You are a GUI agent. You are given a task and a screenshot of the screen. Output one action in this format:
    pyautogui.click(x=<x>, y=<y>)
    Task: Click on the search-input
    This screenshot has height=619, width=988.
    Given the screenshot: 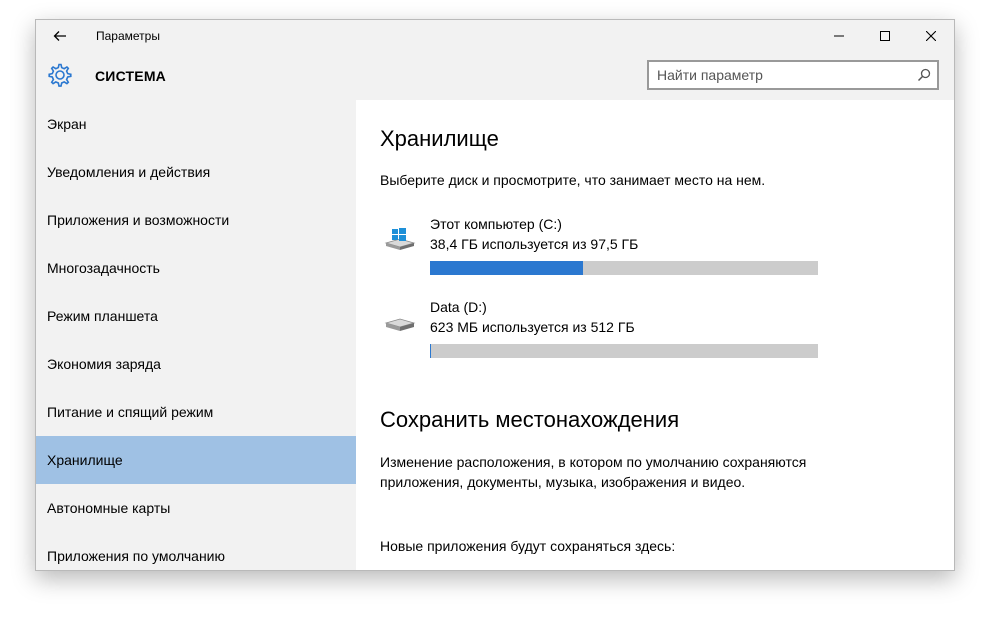 What is the action you would take?
    pyautogui.click(x=781, y=75)
    